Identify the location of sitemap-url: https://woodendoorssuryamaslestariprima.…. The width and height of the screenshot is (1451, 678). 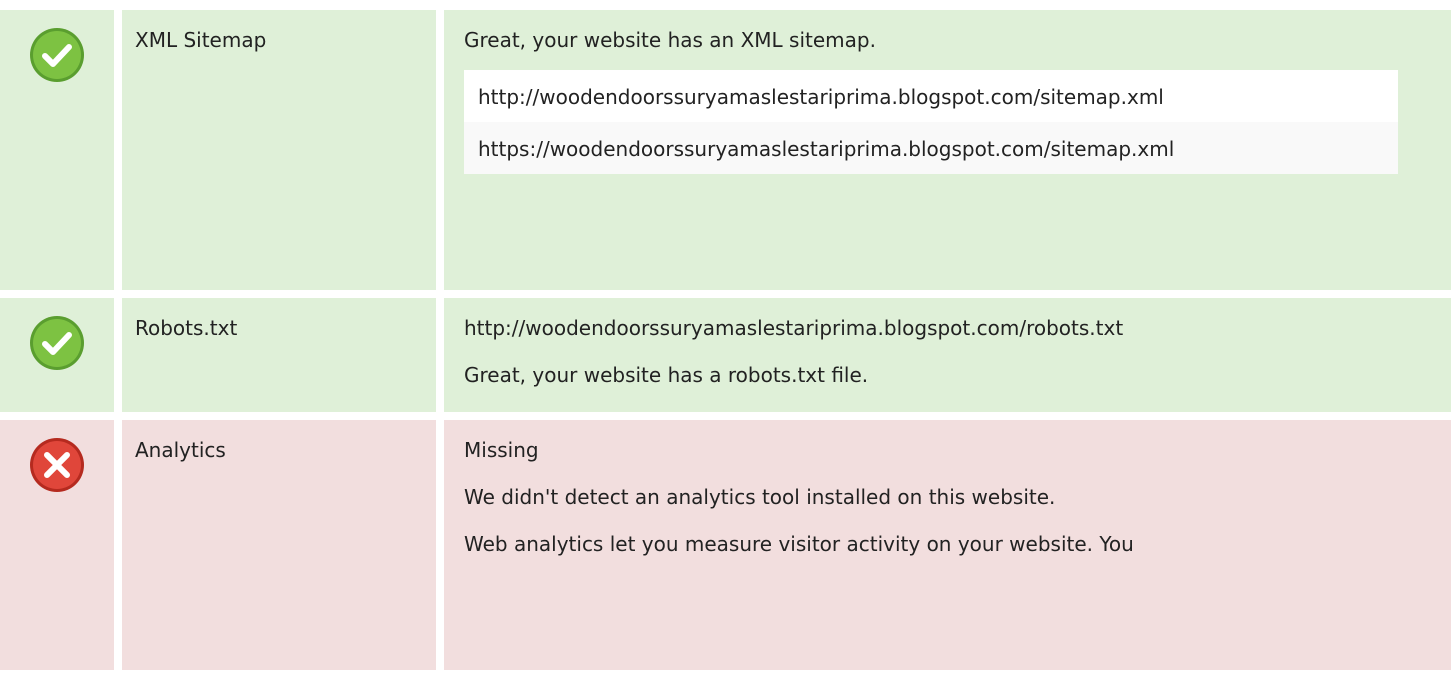
(931, 148).